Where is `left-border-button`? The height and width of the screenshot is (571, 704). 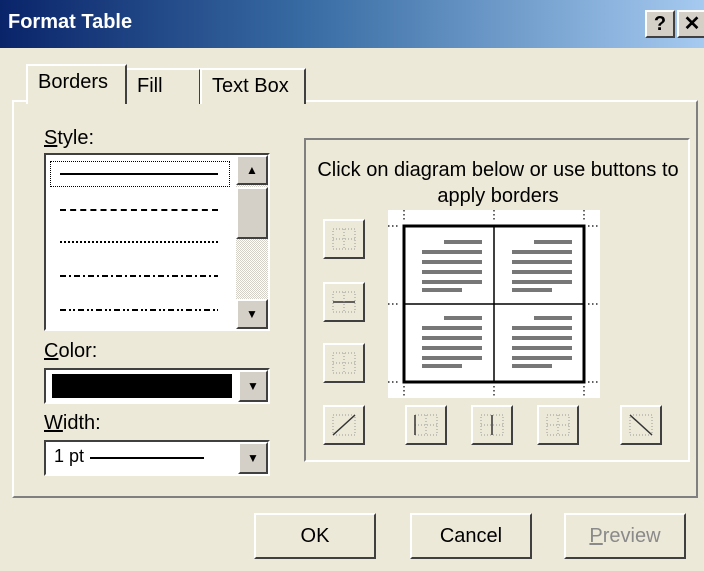
left-border-button is located at coordinates (426, 425).